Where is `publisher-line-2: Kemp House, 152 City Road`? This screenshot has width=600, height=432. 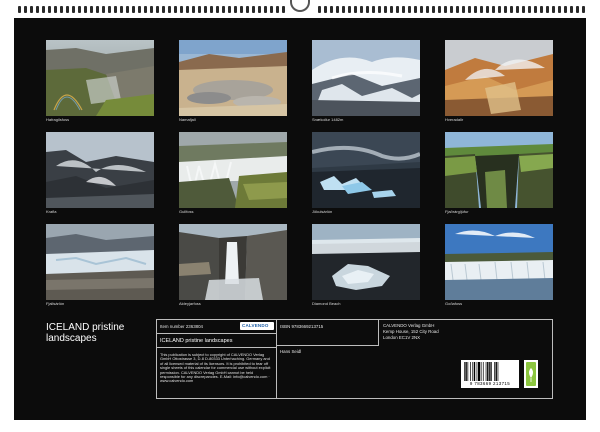 publisher-line-2: Kemp House, 152 City Road is located at coordinates (411, 331).